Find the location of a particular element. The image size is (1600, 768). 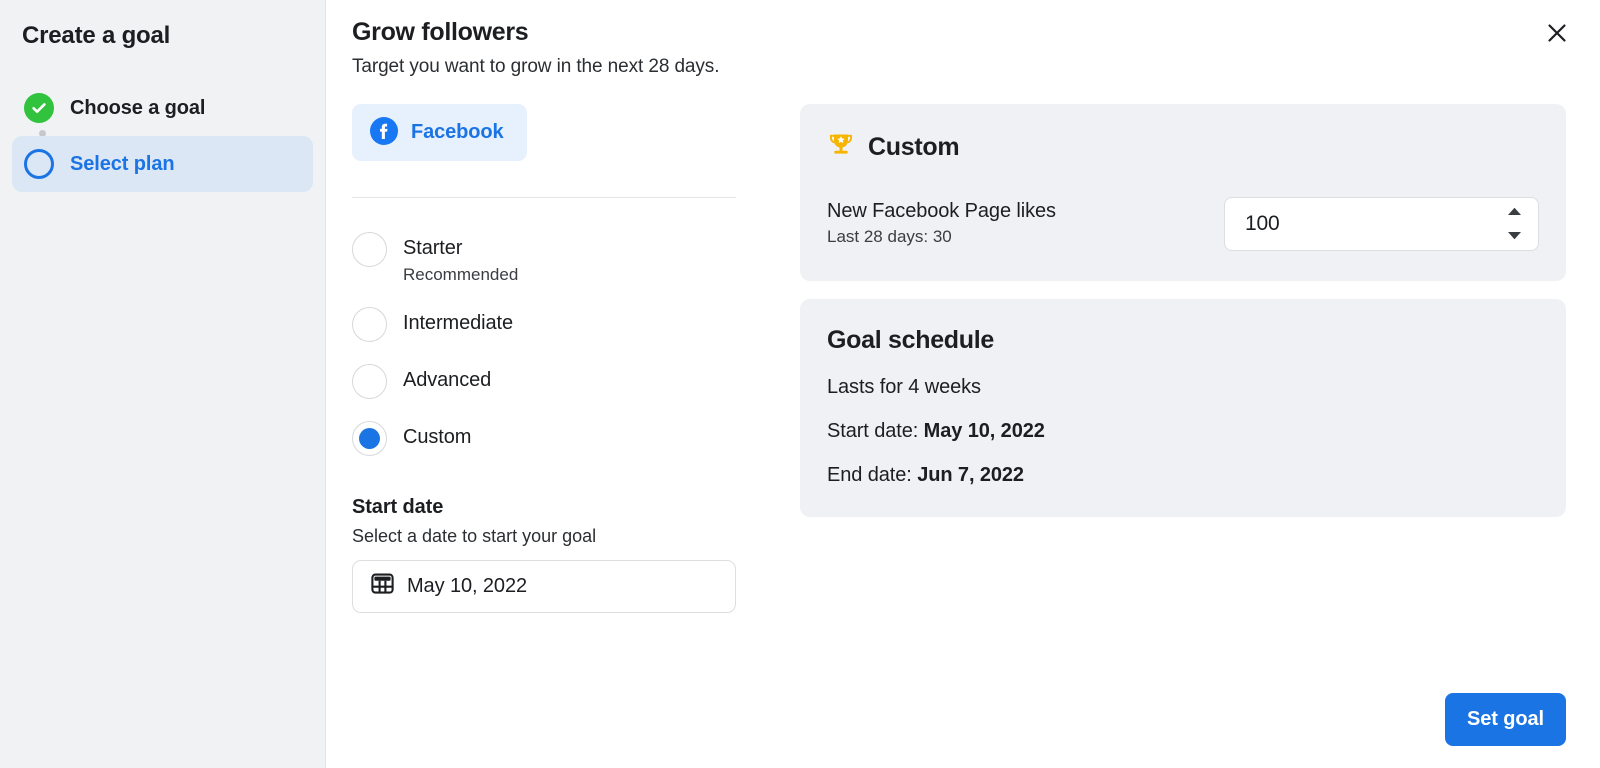

close-button is located at coordinates (1557, 34).